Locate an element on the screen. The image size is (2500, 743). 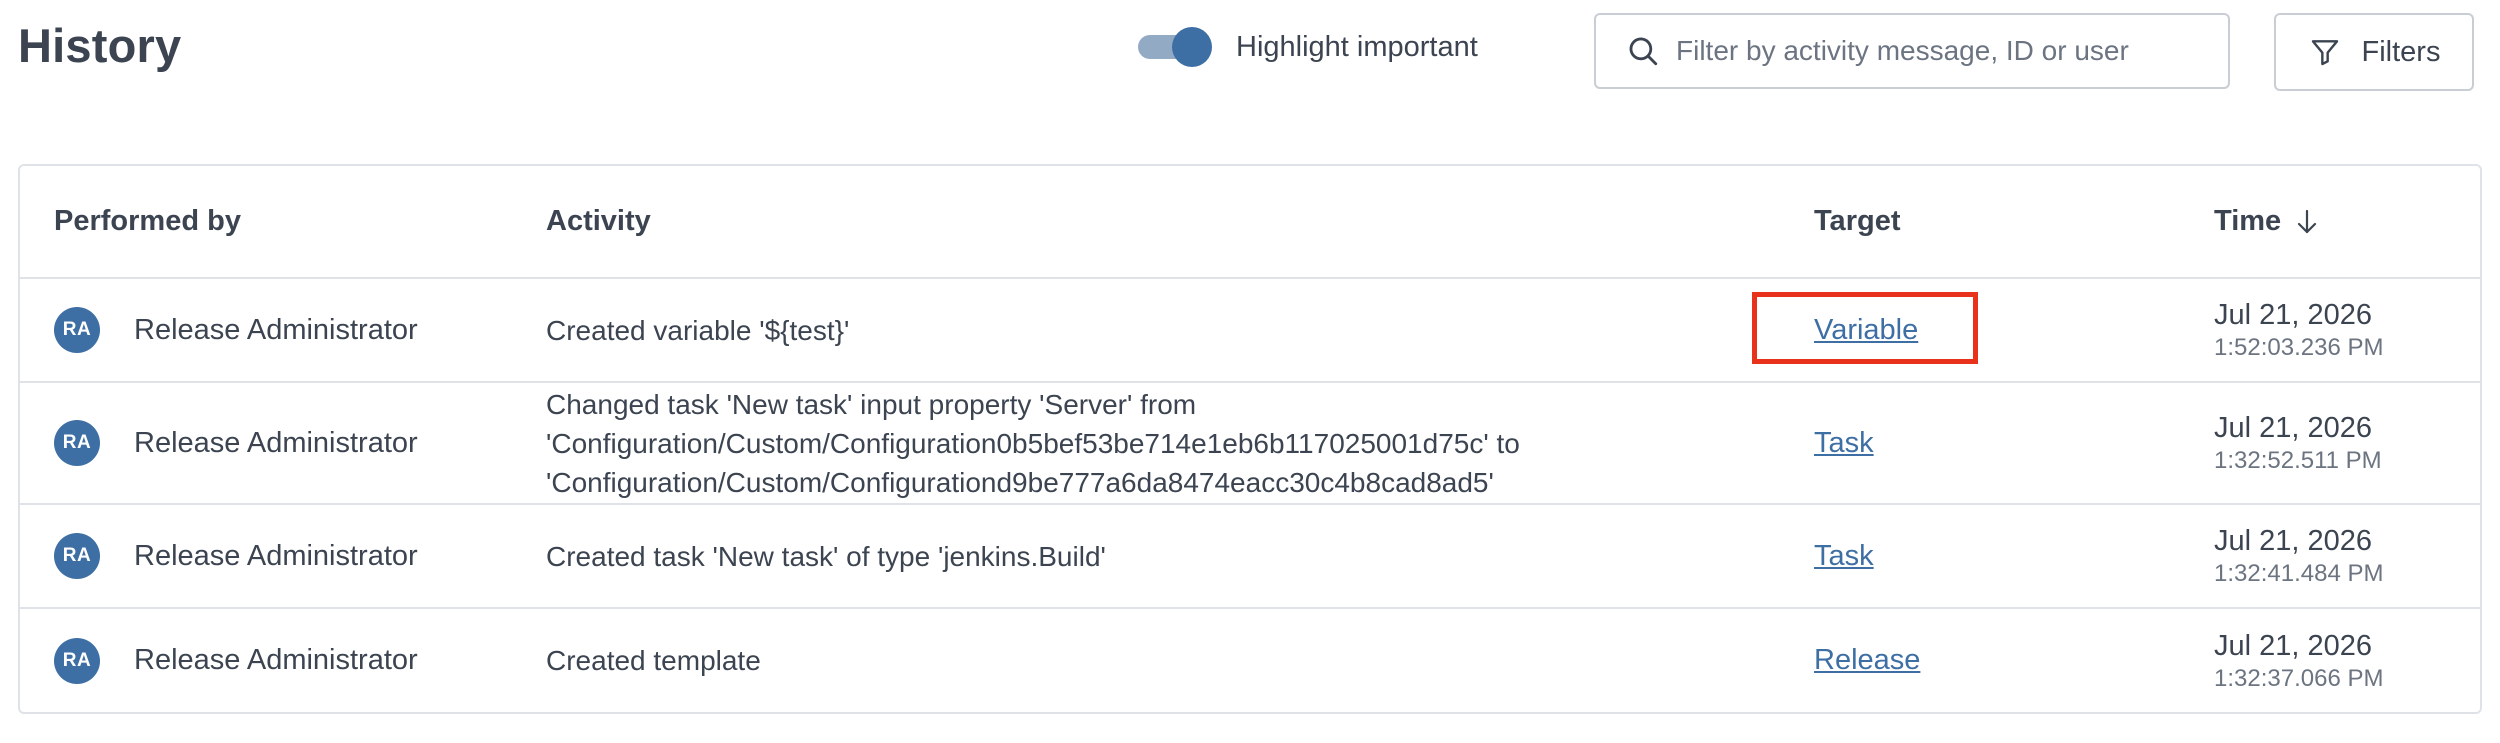
page-title: History is located at coordinates (100, 45).